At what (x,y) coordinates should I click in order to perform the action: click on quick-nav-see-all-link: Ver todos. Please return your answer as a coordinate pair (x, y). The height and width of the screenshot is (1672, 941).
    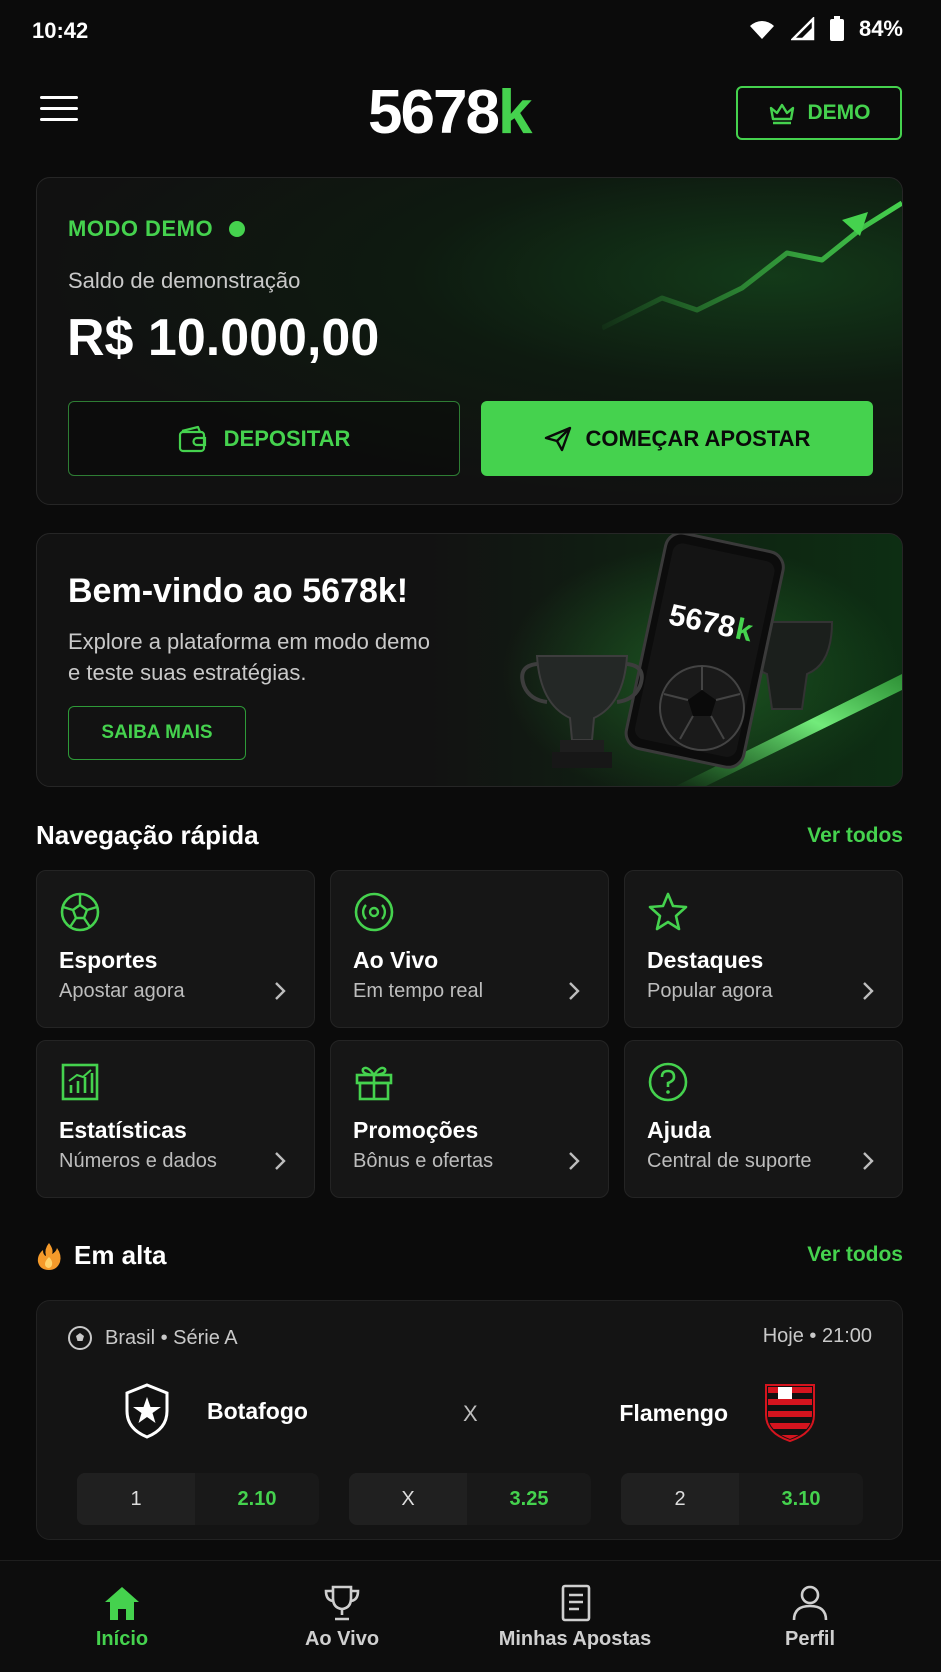
    Looking at the image, I should click on (855, 836).